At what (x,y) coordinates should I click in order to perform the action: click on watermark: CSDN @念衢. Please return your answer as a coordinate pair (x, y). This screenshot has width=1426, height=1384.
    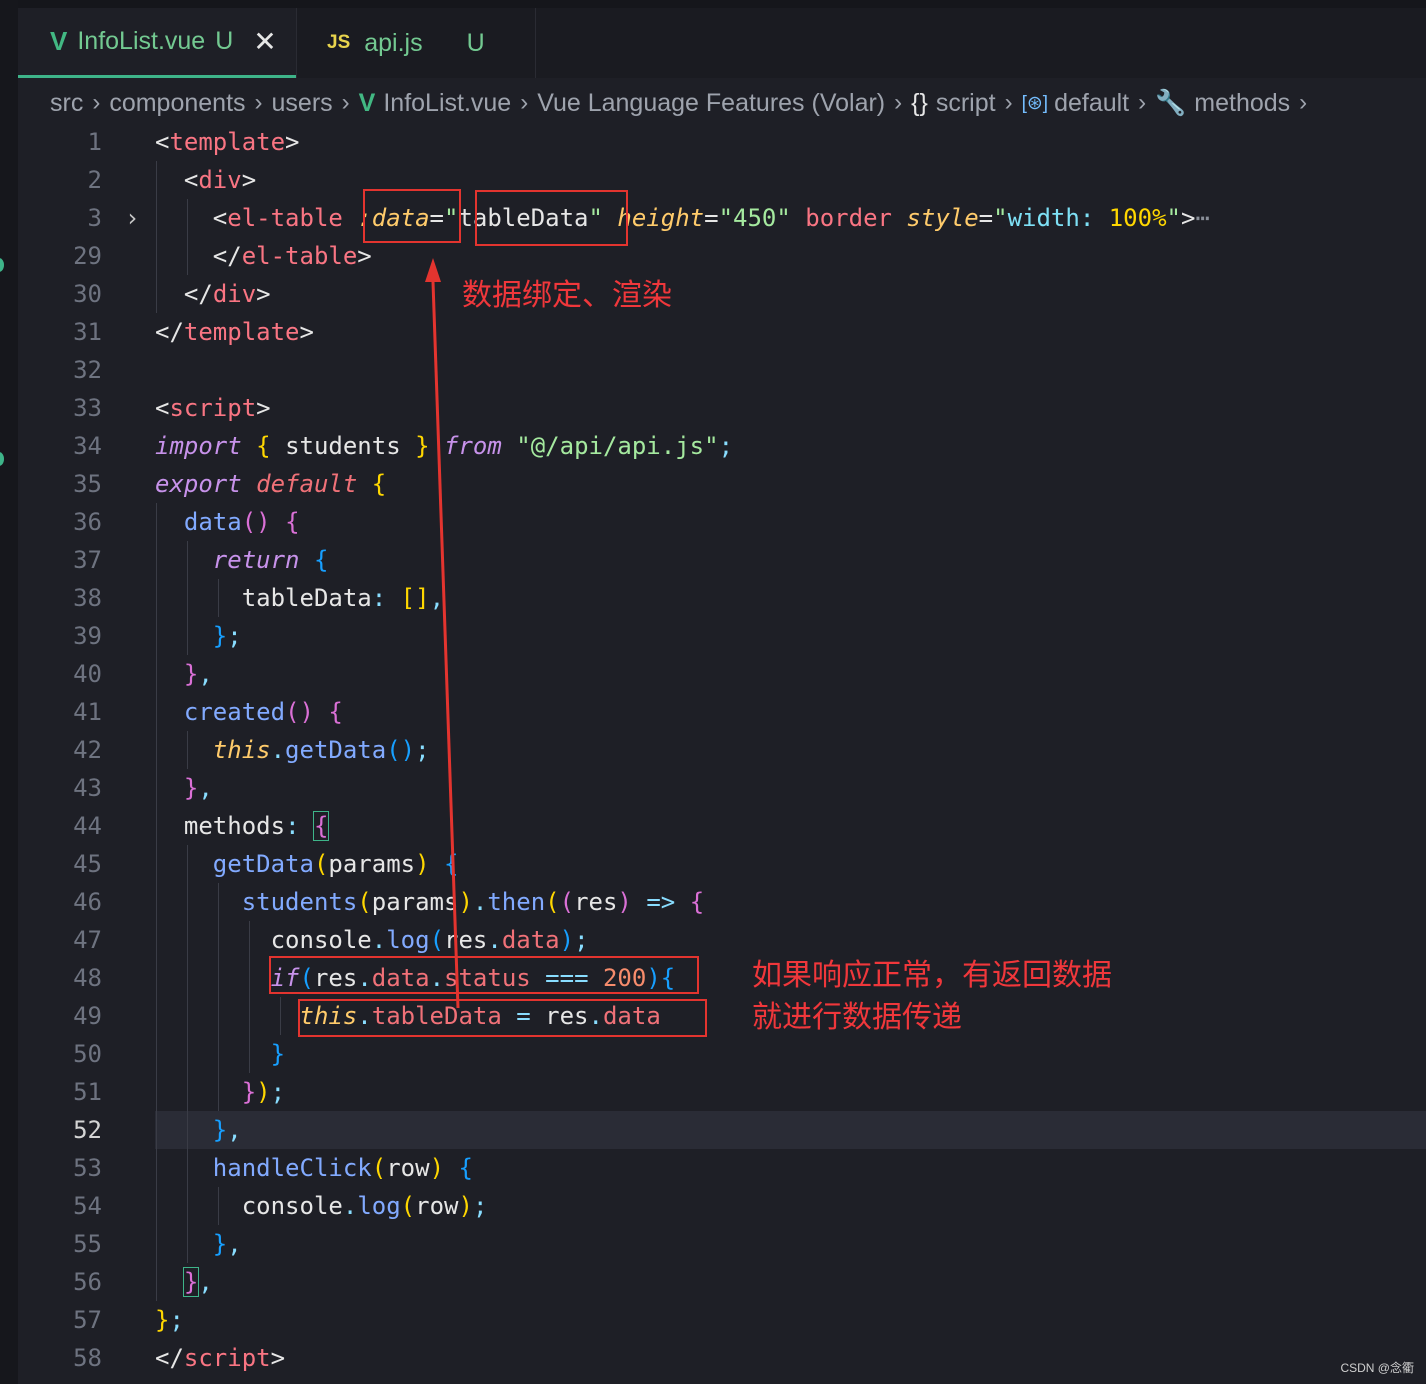
    Looking at the image, I should click on (1377, 1368).